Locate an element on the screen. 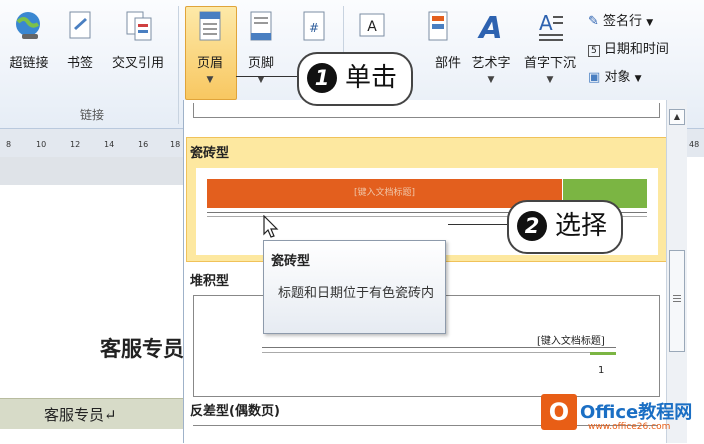 This screenshot has width=704, height=444. drop-cap-label: 首字下沉 is located at coordinates (549, 63).